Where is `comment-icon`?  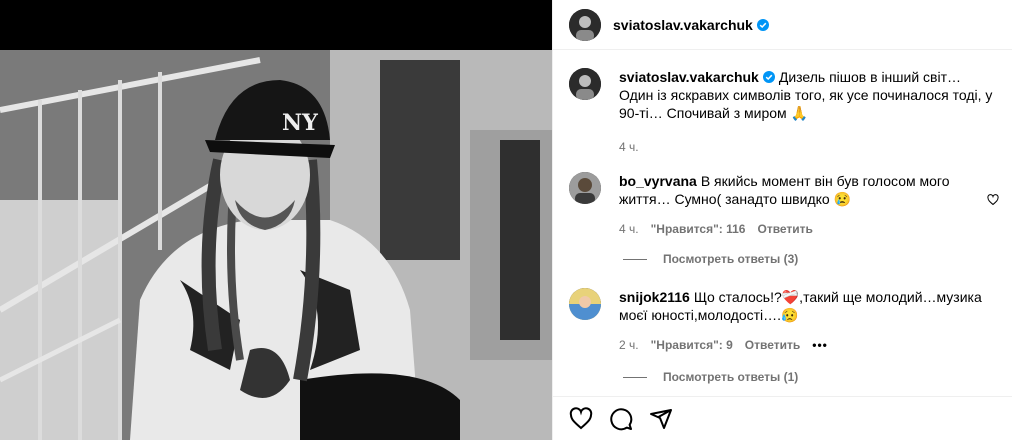 comment-icon is located at coordinates (621, 418).